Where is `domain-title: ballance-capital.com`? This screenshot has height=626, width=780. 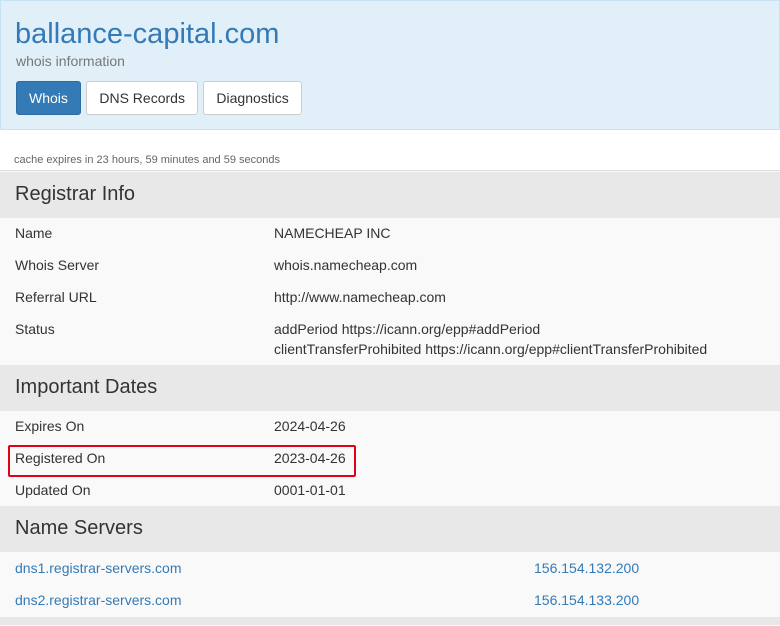 domain-title: ballance-capital.com is located at coordinates (147, 34).